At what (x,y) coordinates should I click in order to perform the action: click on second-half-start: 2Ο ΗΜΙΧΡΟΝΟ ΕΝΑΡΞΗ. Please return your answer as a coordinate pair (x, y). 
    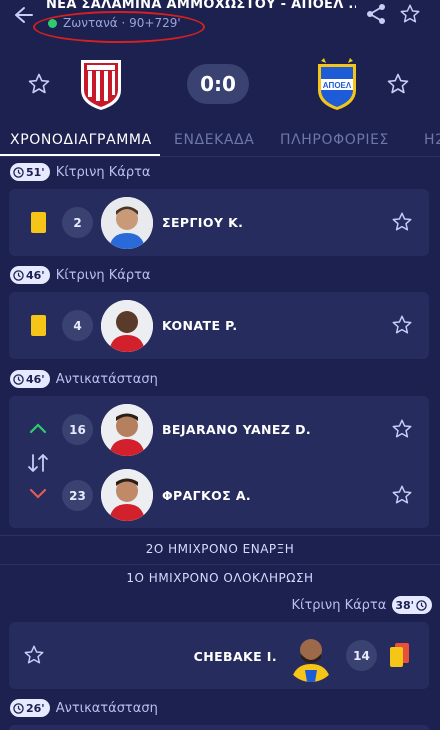
    Looking at the image, I should click on (220, 548).